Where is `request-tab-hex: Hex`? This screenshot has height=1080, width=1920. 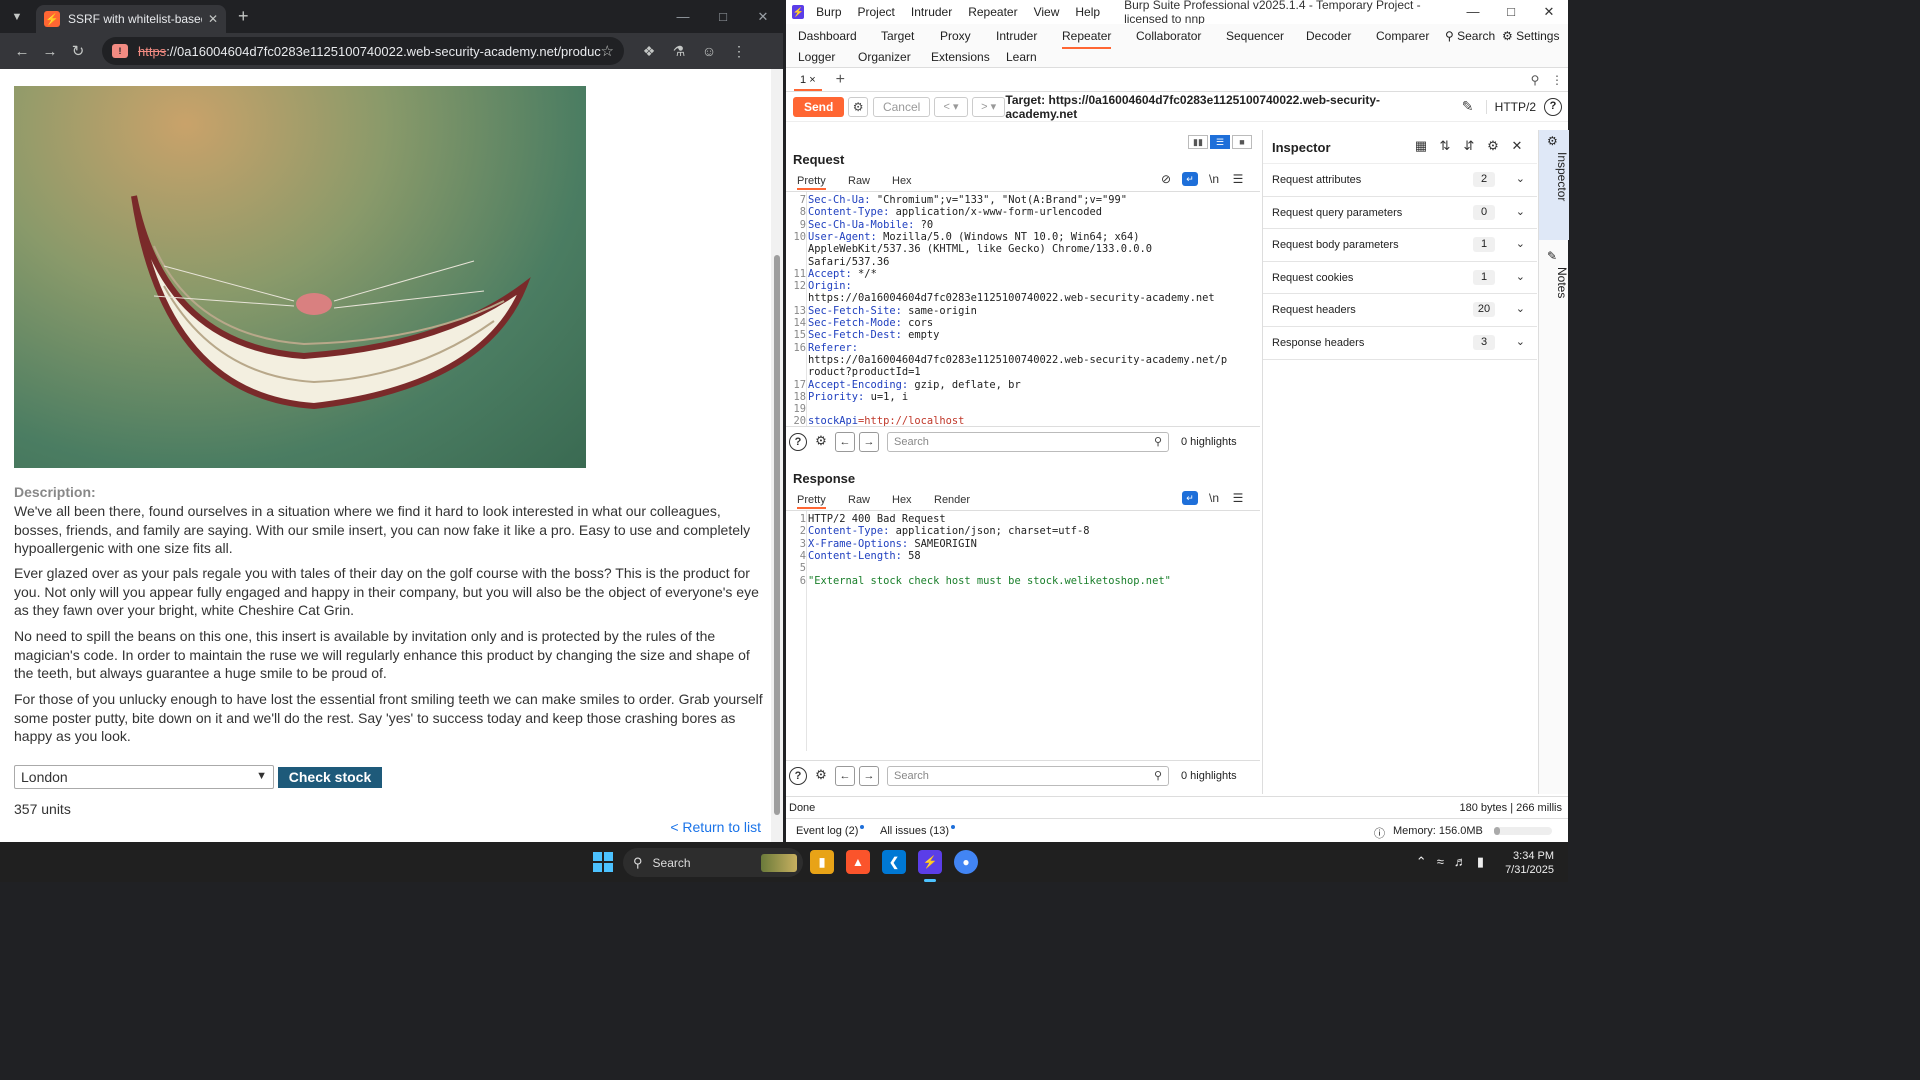
request-tab-hex: Hex is located at coordinates (902, 181).